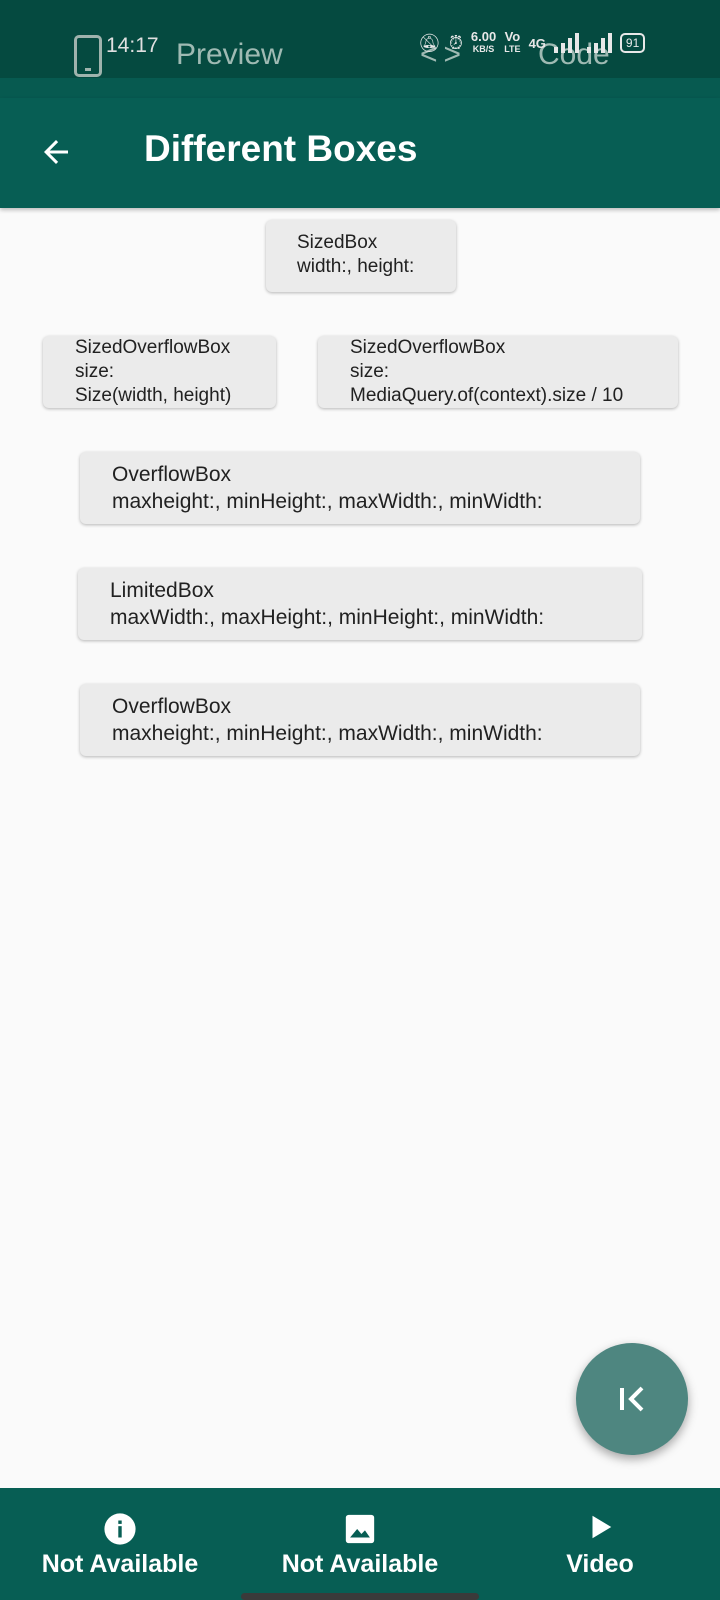 The width and height of the screenshot is (720, 1600). What do you see at coordinates (120, 1529) in the screenshot?
I see `info-icon` at bounding box center [120, 1529].